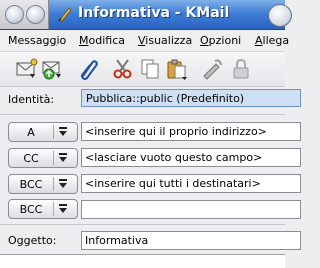 The width and height of the screenshot is (320, 268). Describe the element at coordinates (43, 158) in the screenshot. I see `recipient-type-button: CC` at that location.